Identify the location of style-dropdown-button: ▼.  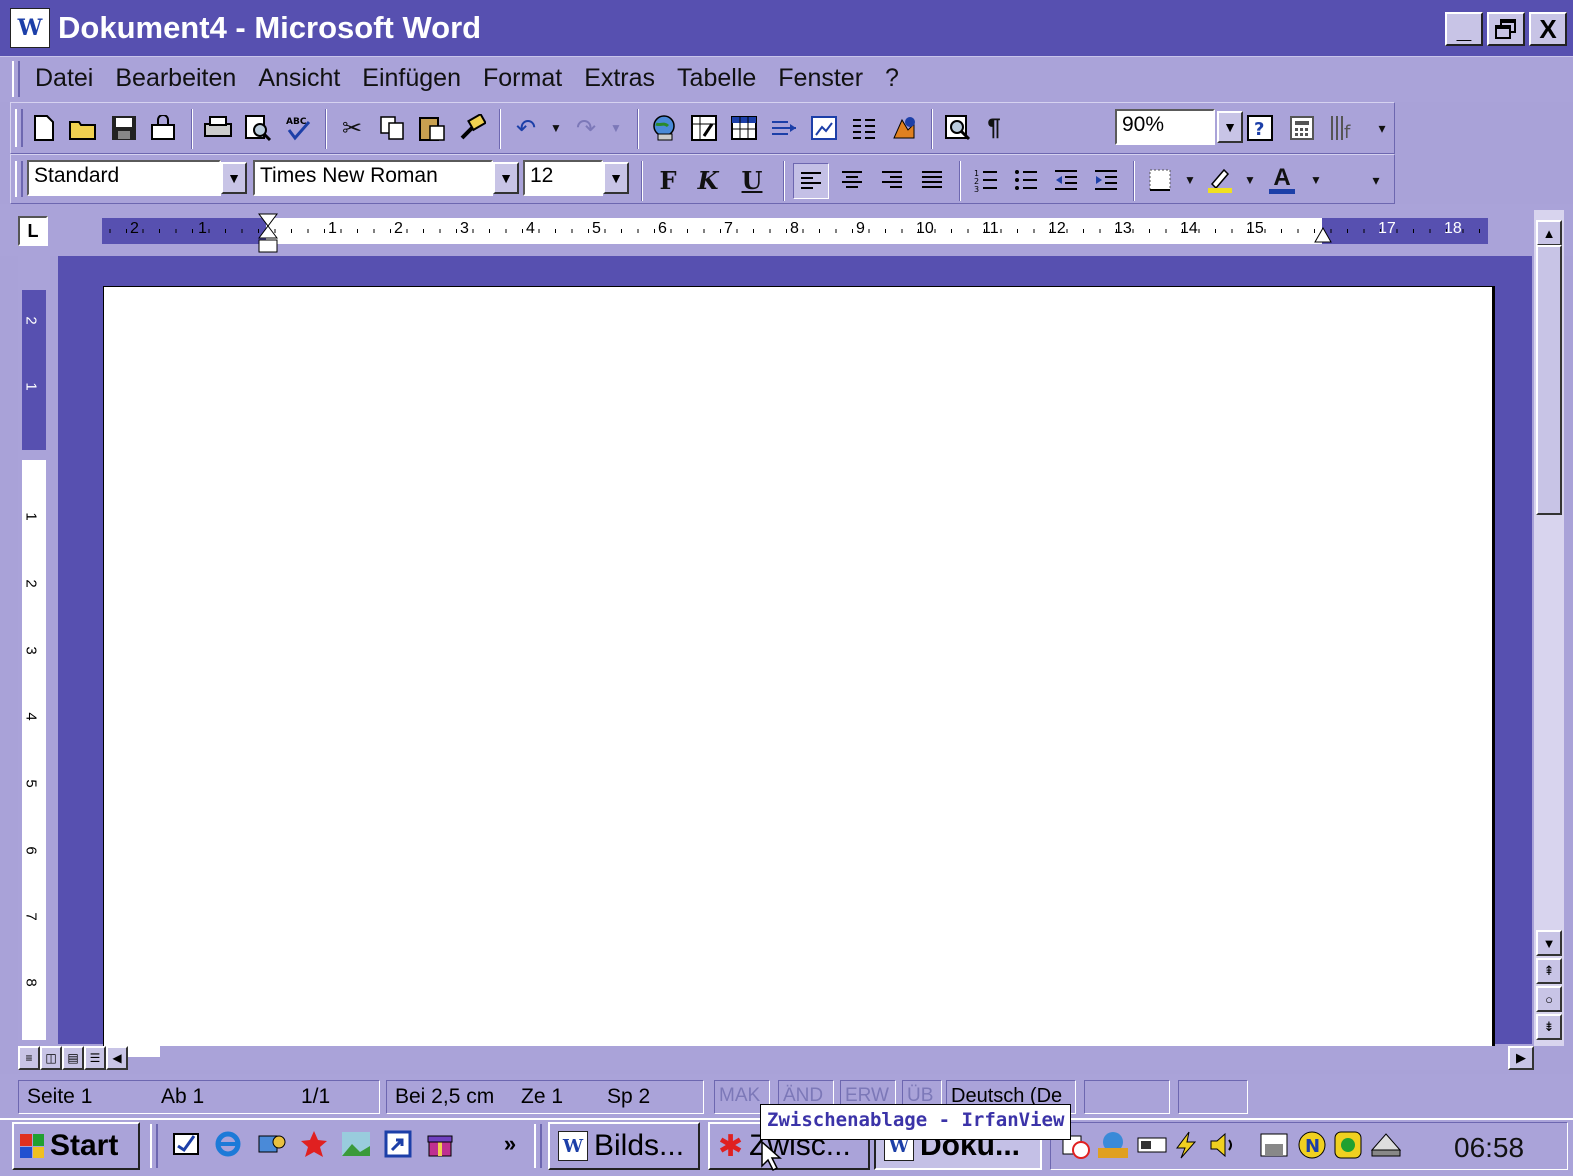
(234, 178).